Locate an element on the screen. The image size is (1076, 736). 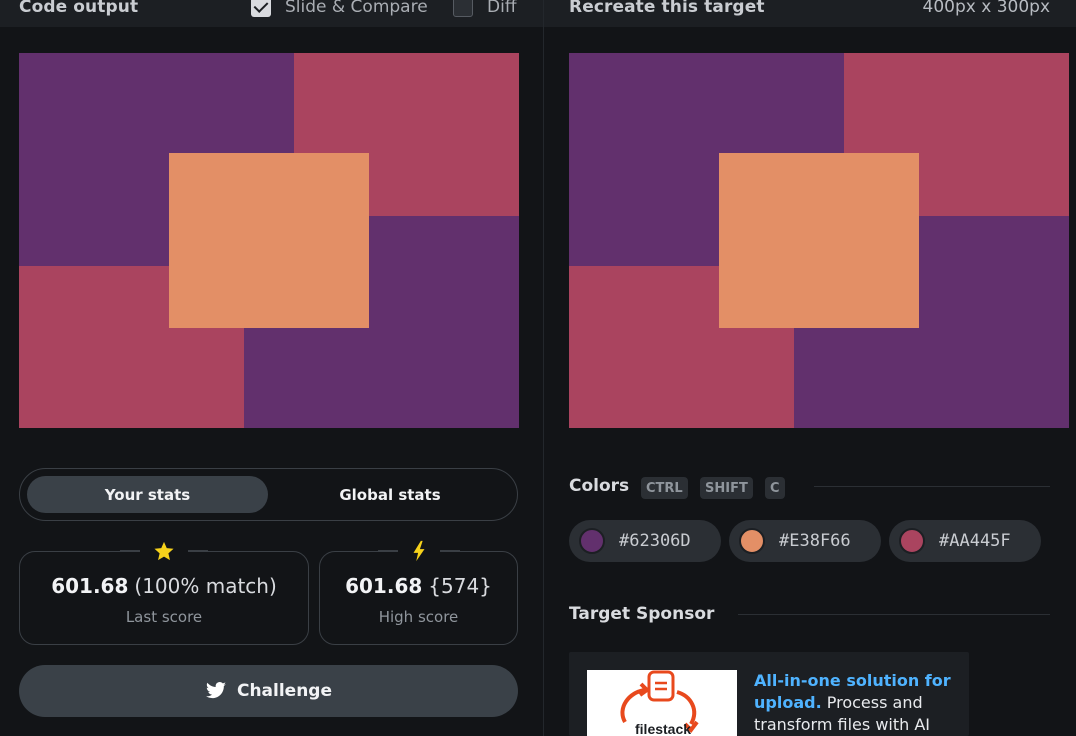
logo-wordmark: filestack is located at coordinates (663, 728).